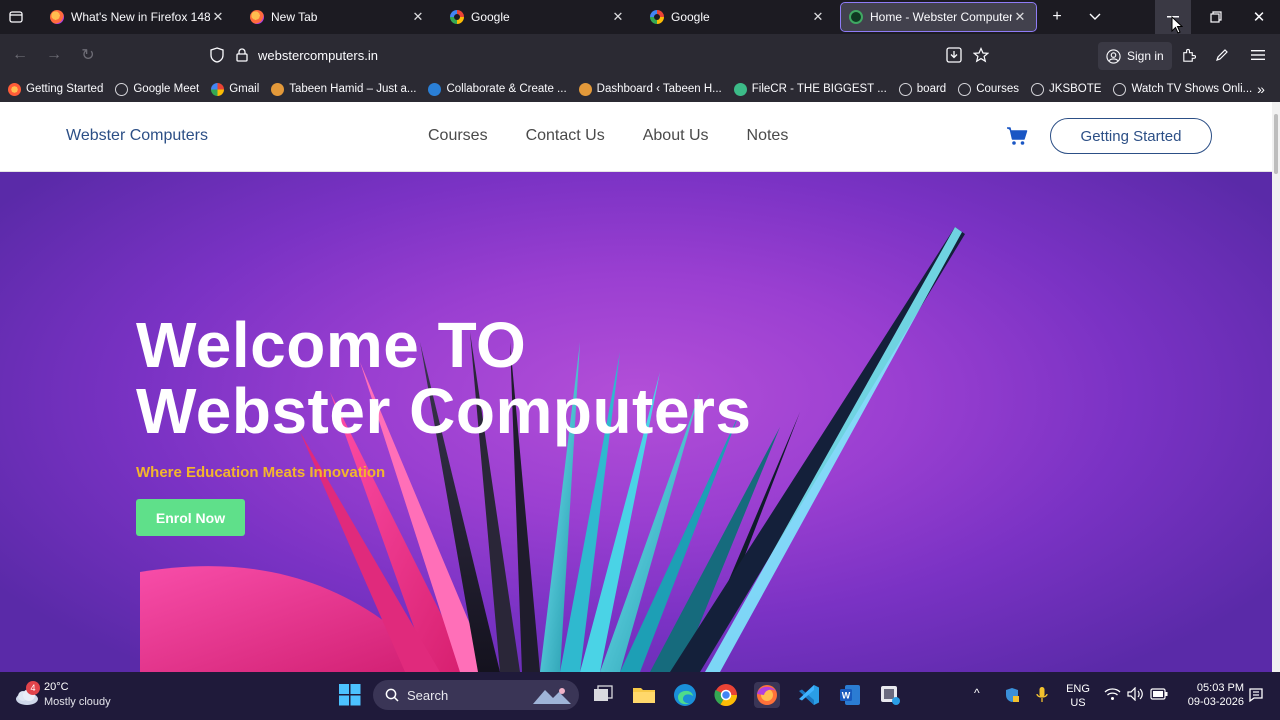 The image size is (1280, 720). I want to click on search-label: Search, so click(428, 695).